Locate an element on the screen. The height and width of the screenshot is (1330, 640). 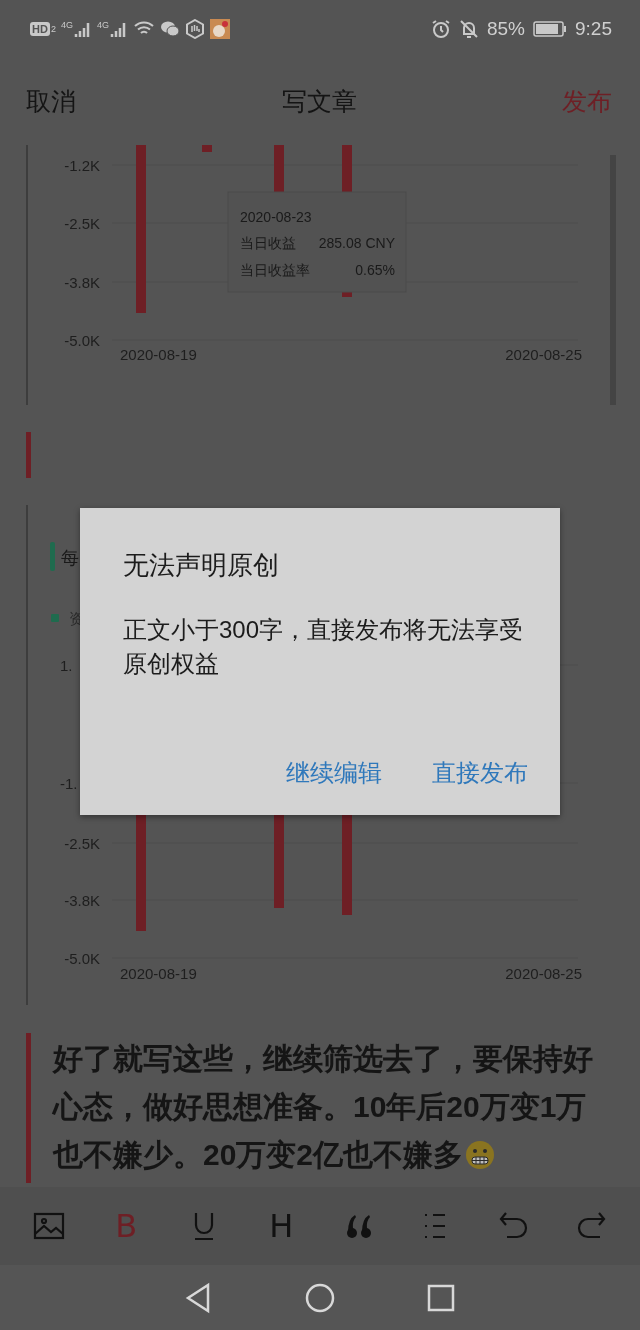
grimacing-face-icon is located at coordinates (480, 1155).